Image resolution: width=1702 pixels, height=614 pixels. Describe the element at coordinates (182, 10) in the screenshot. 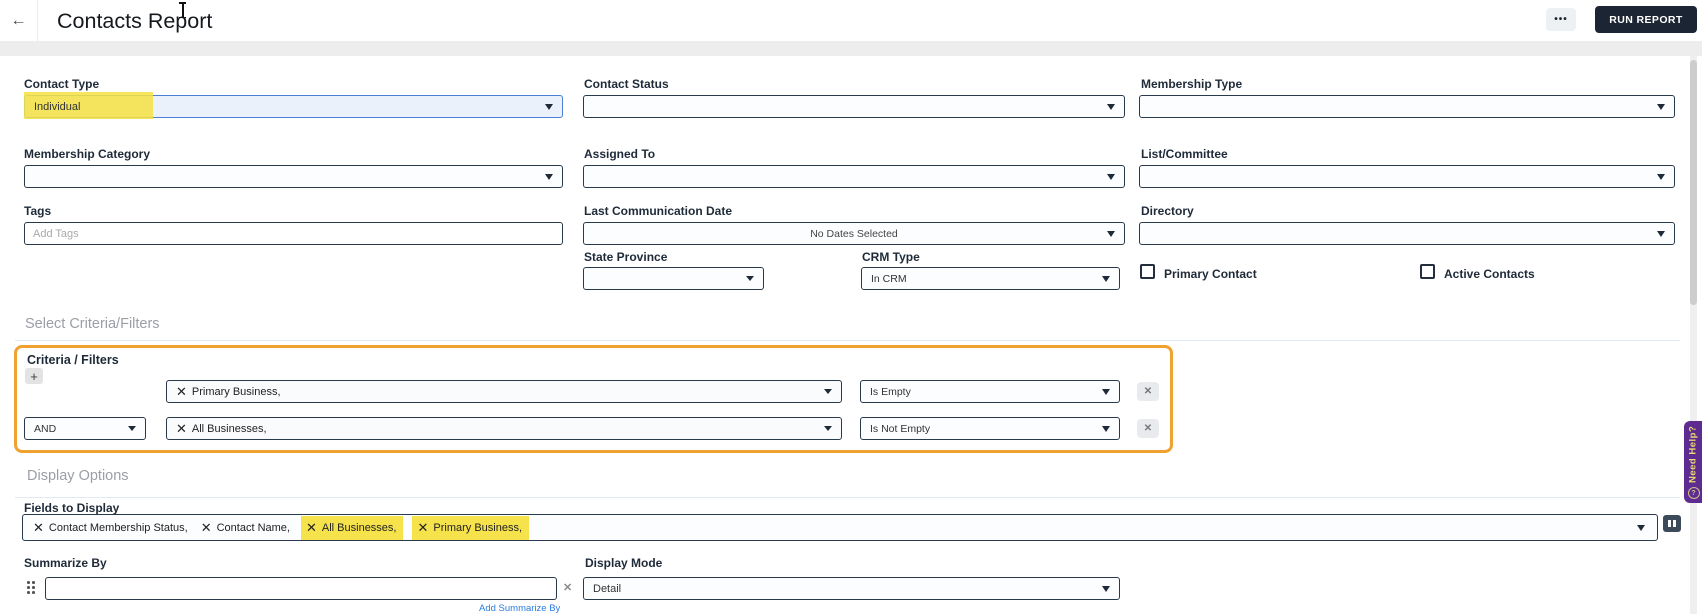

I see `text-cursor` at that location.